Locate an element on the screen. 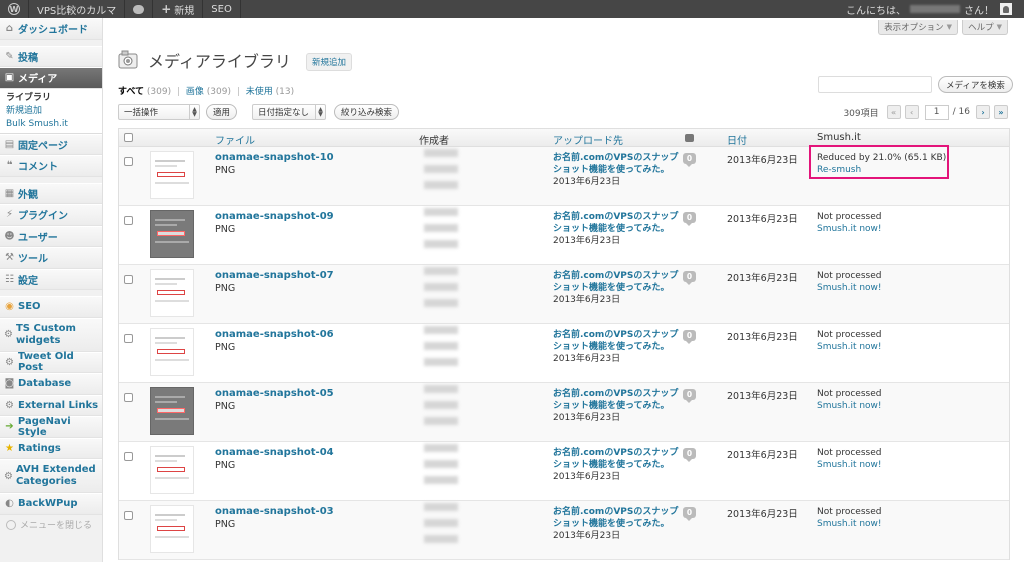 This screenshot has width=1024, height=562. search-media-button: メディアを検索 is located at coordinates (975, 84).